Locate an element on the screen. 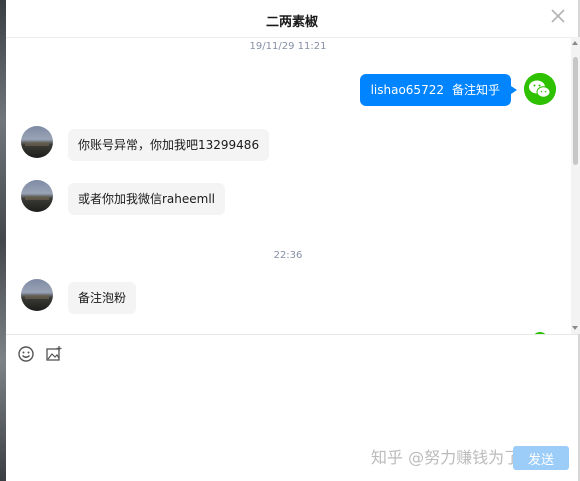 This screenshot has width=580, height=481. message-text: lishao65722 is located at coordinates (407, 90).